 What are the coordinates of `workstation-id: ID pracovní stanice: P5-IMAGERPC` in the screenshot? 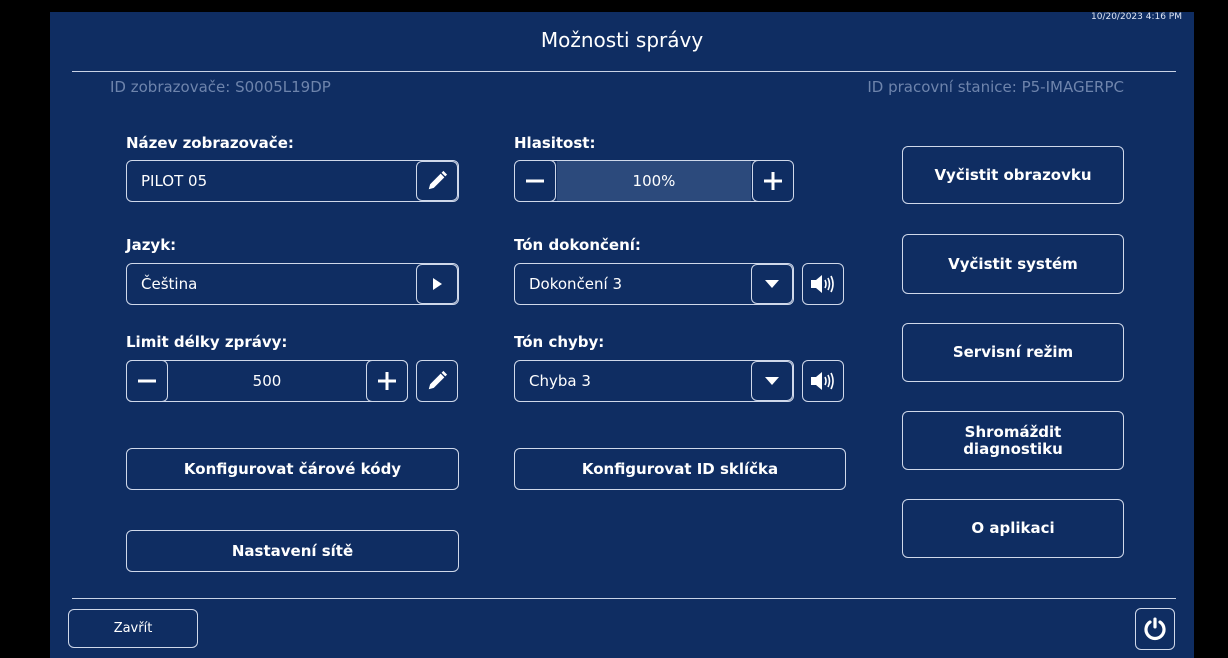 It's located at (995, 87).